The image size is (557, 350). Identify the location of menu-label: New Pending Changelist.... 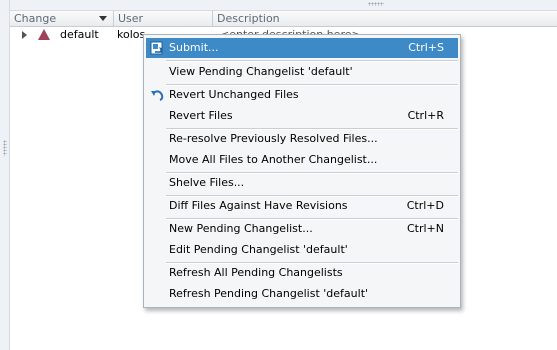
(241, 228).